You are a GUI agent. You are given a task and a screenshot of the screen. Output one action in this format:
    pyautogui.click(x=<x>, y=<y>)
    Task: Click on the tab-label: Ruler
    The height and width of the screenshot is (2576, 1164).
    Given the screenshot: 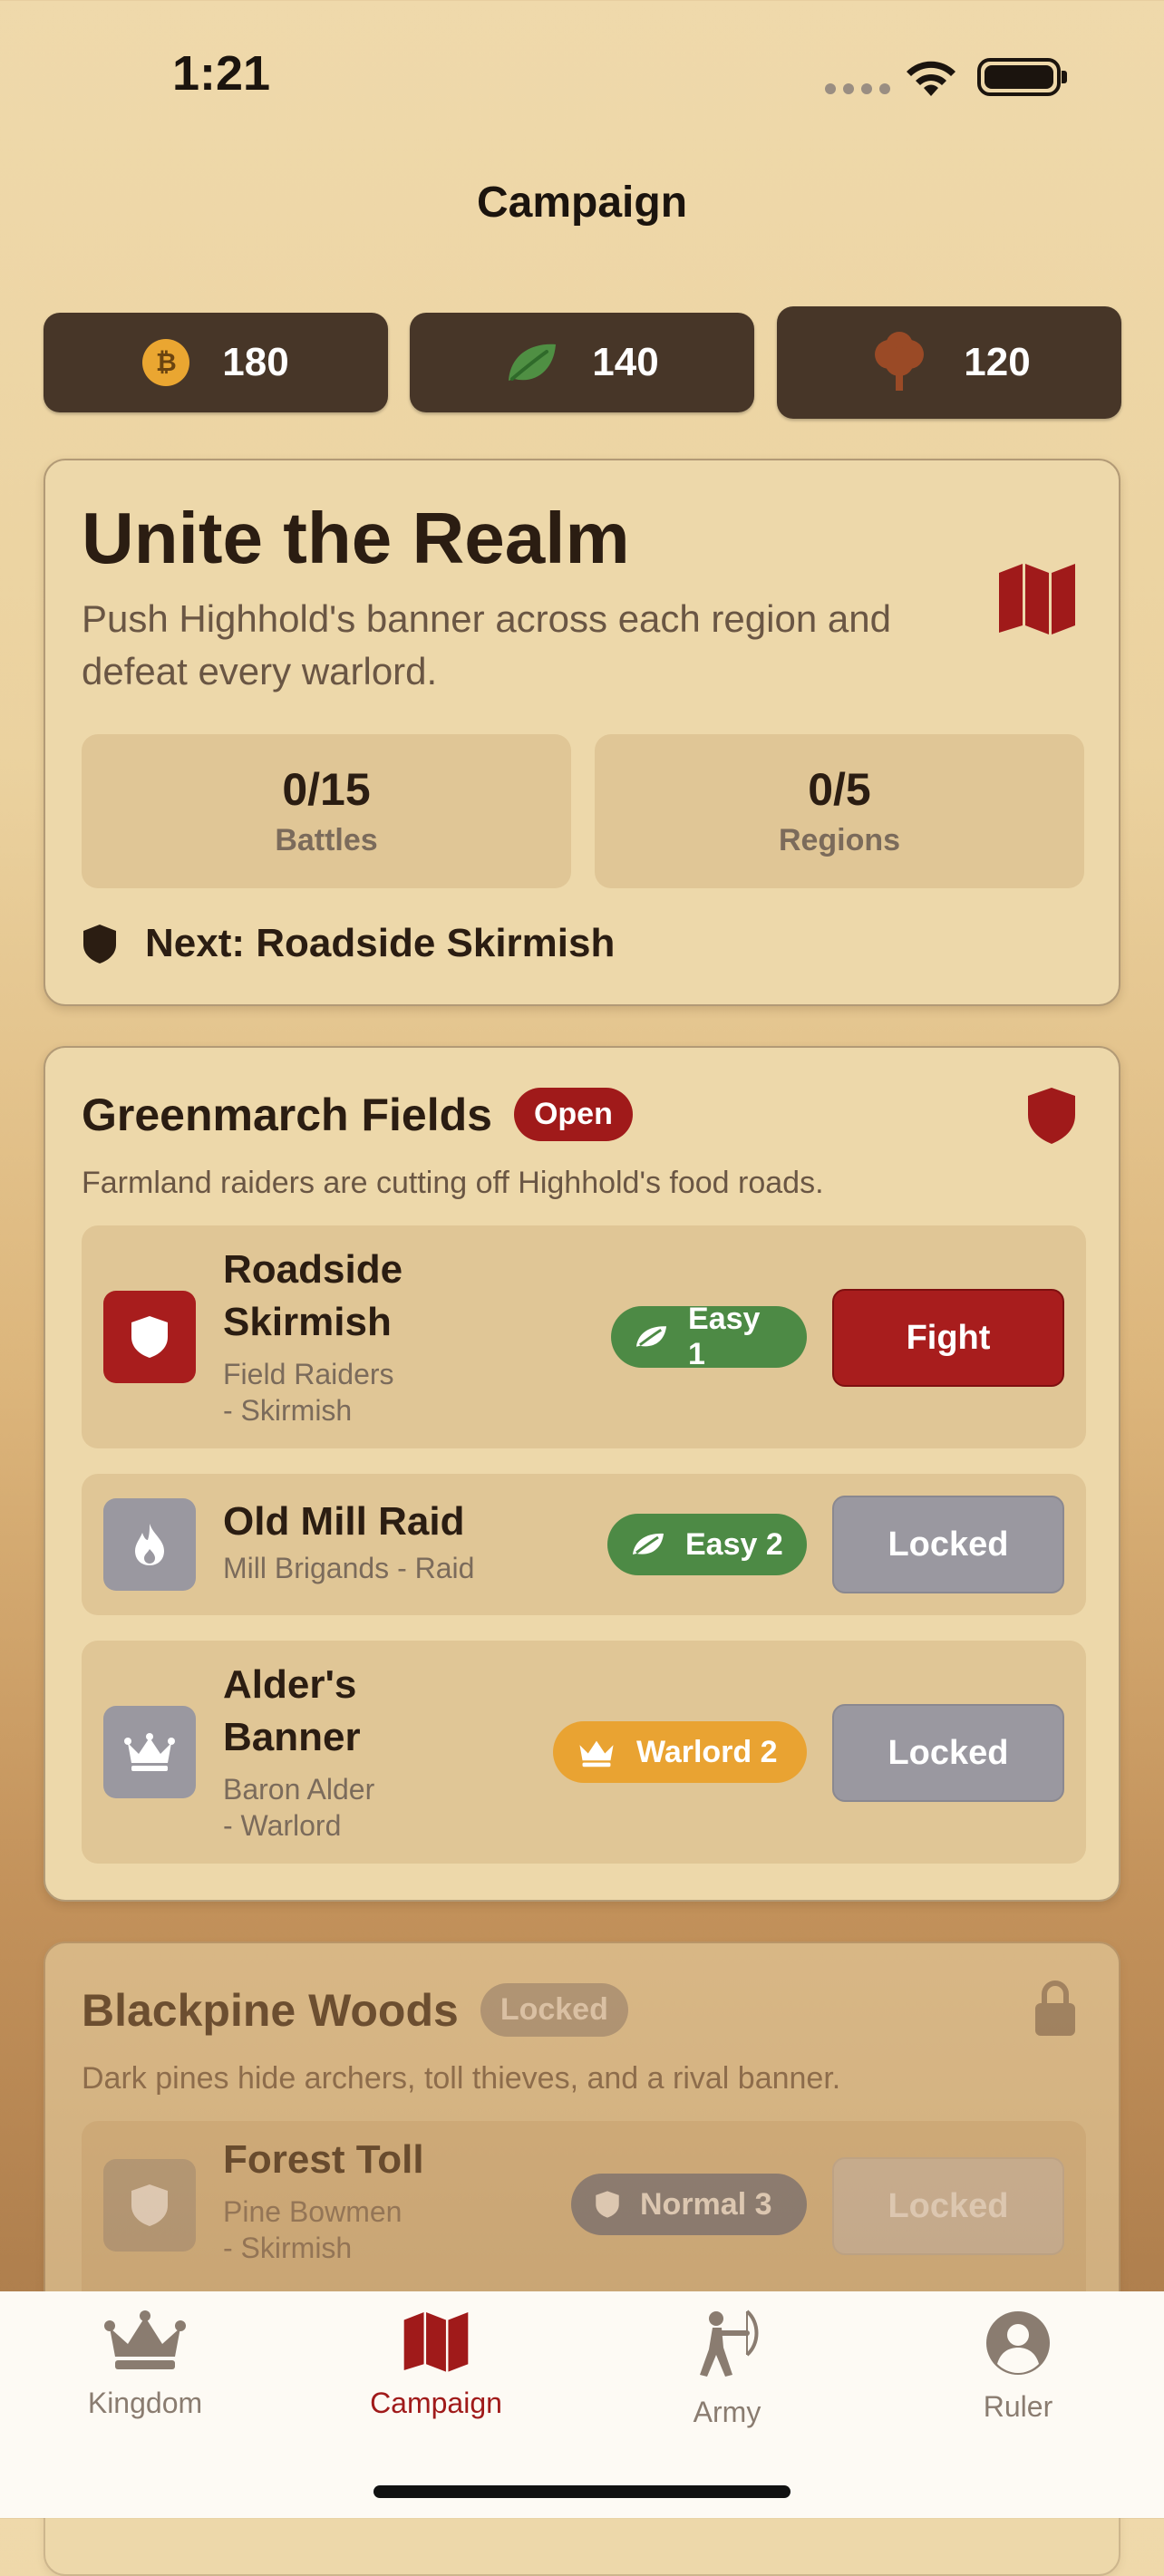 What is the action you would take?
    pyautogui.click(x=1018, y=2406)
    